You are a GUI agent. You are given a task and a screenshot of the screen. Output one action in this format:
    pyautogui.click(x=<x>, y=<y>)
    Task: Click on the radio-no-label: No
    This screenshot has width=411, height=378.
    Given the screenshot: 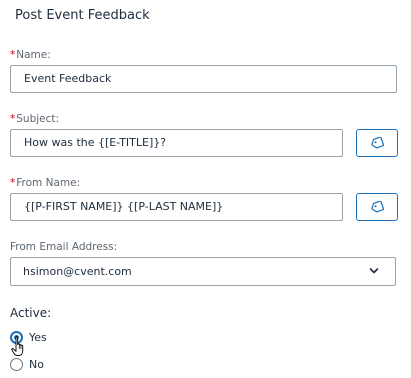 What is the action you would take?
    pyautogui.click(x=36, y=364)
    